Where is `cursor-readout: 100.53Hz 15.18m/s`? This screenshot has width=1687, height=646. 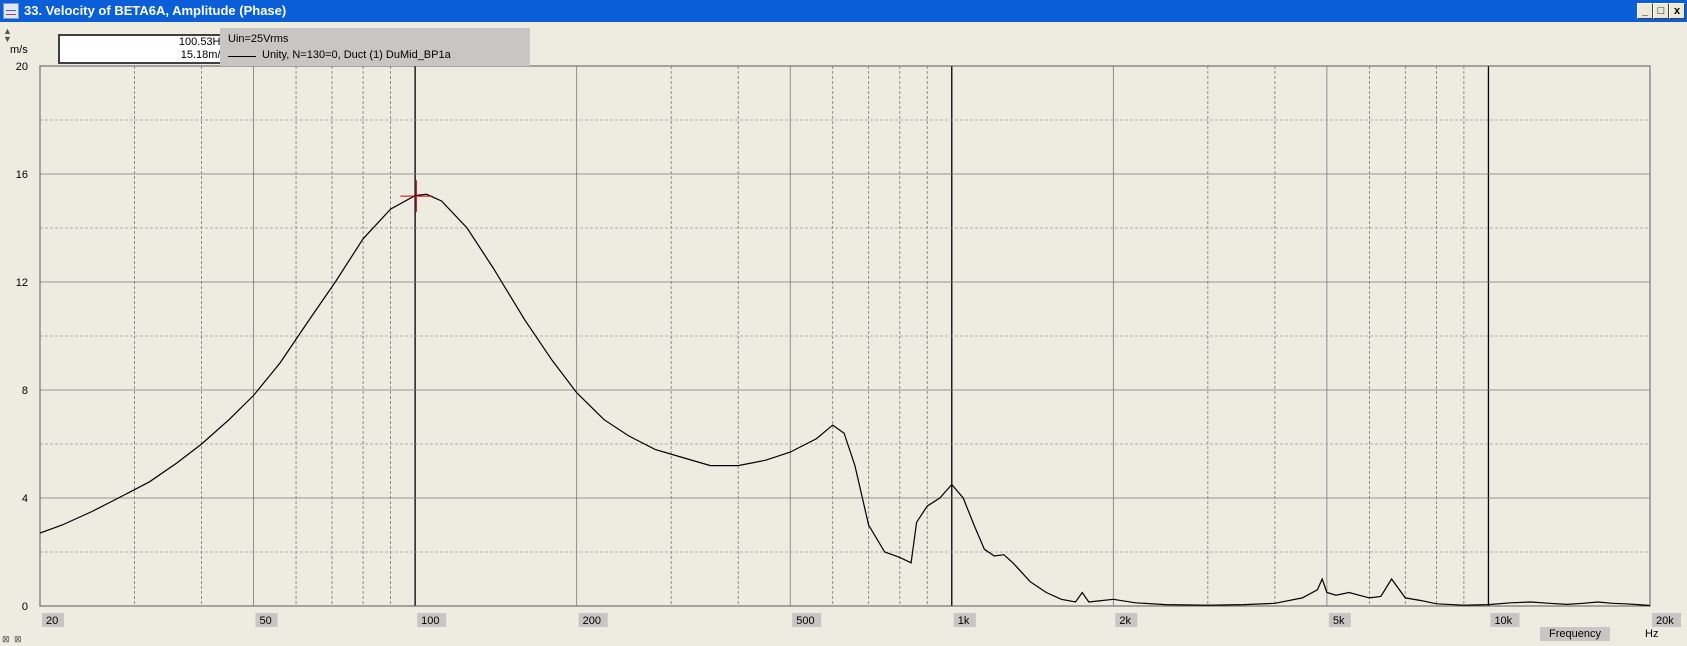 cursor-readout: 100.53Hz 15.18m/s is located at coordinates (146, 49).